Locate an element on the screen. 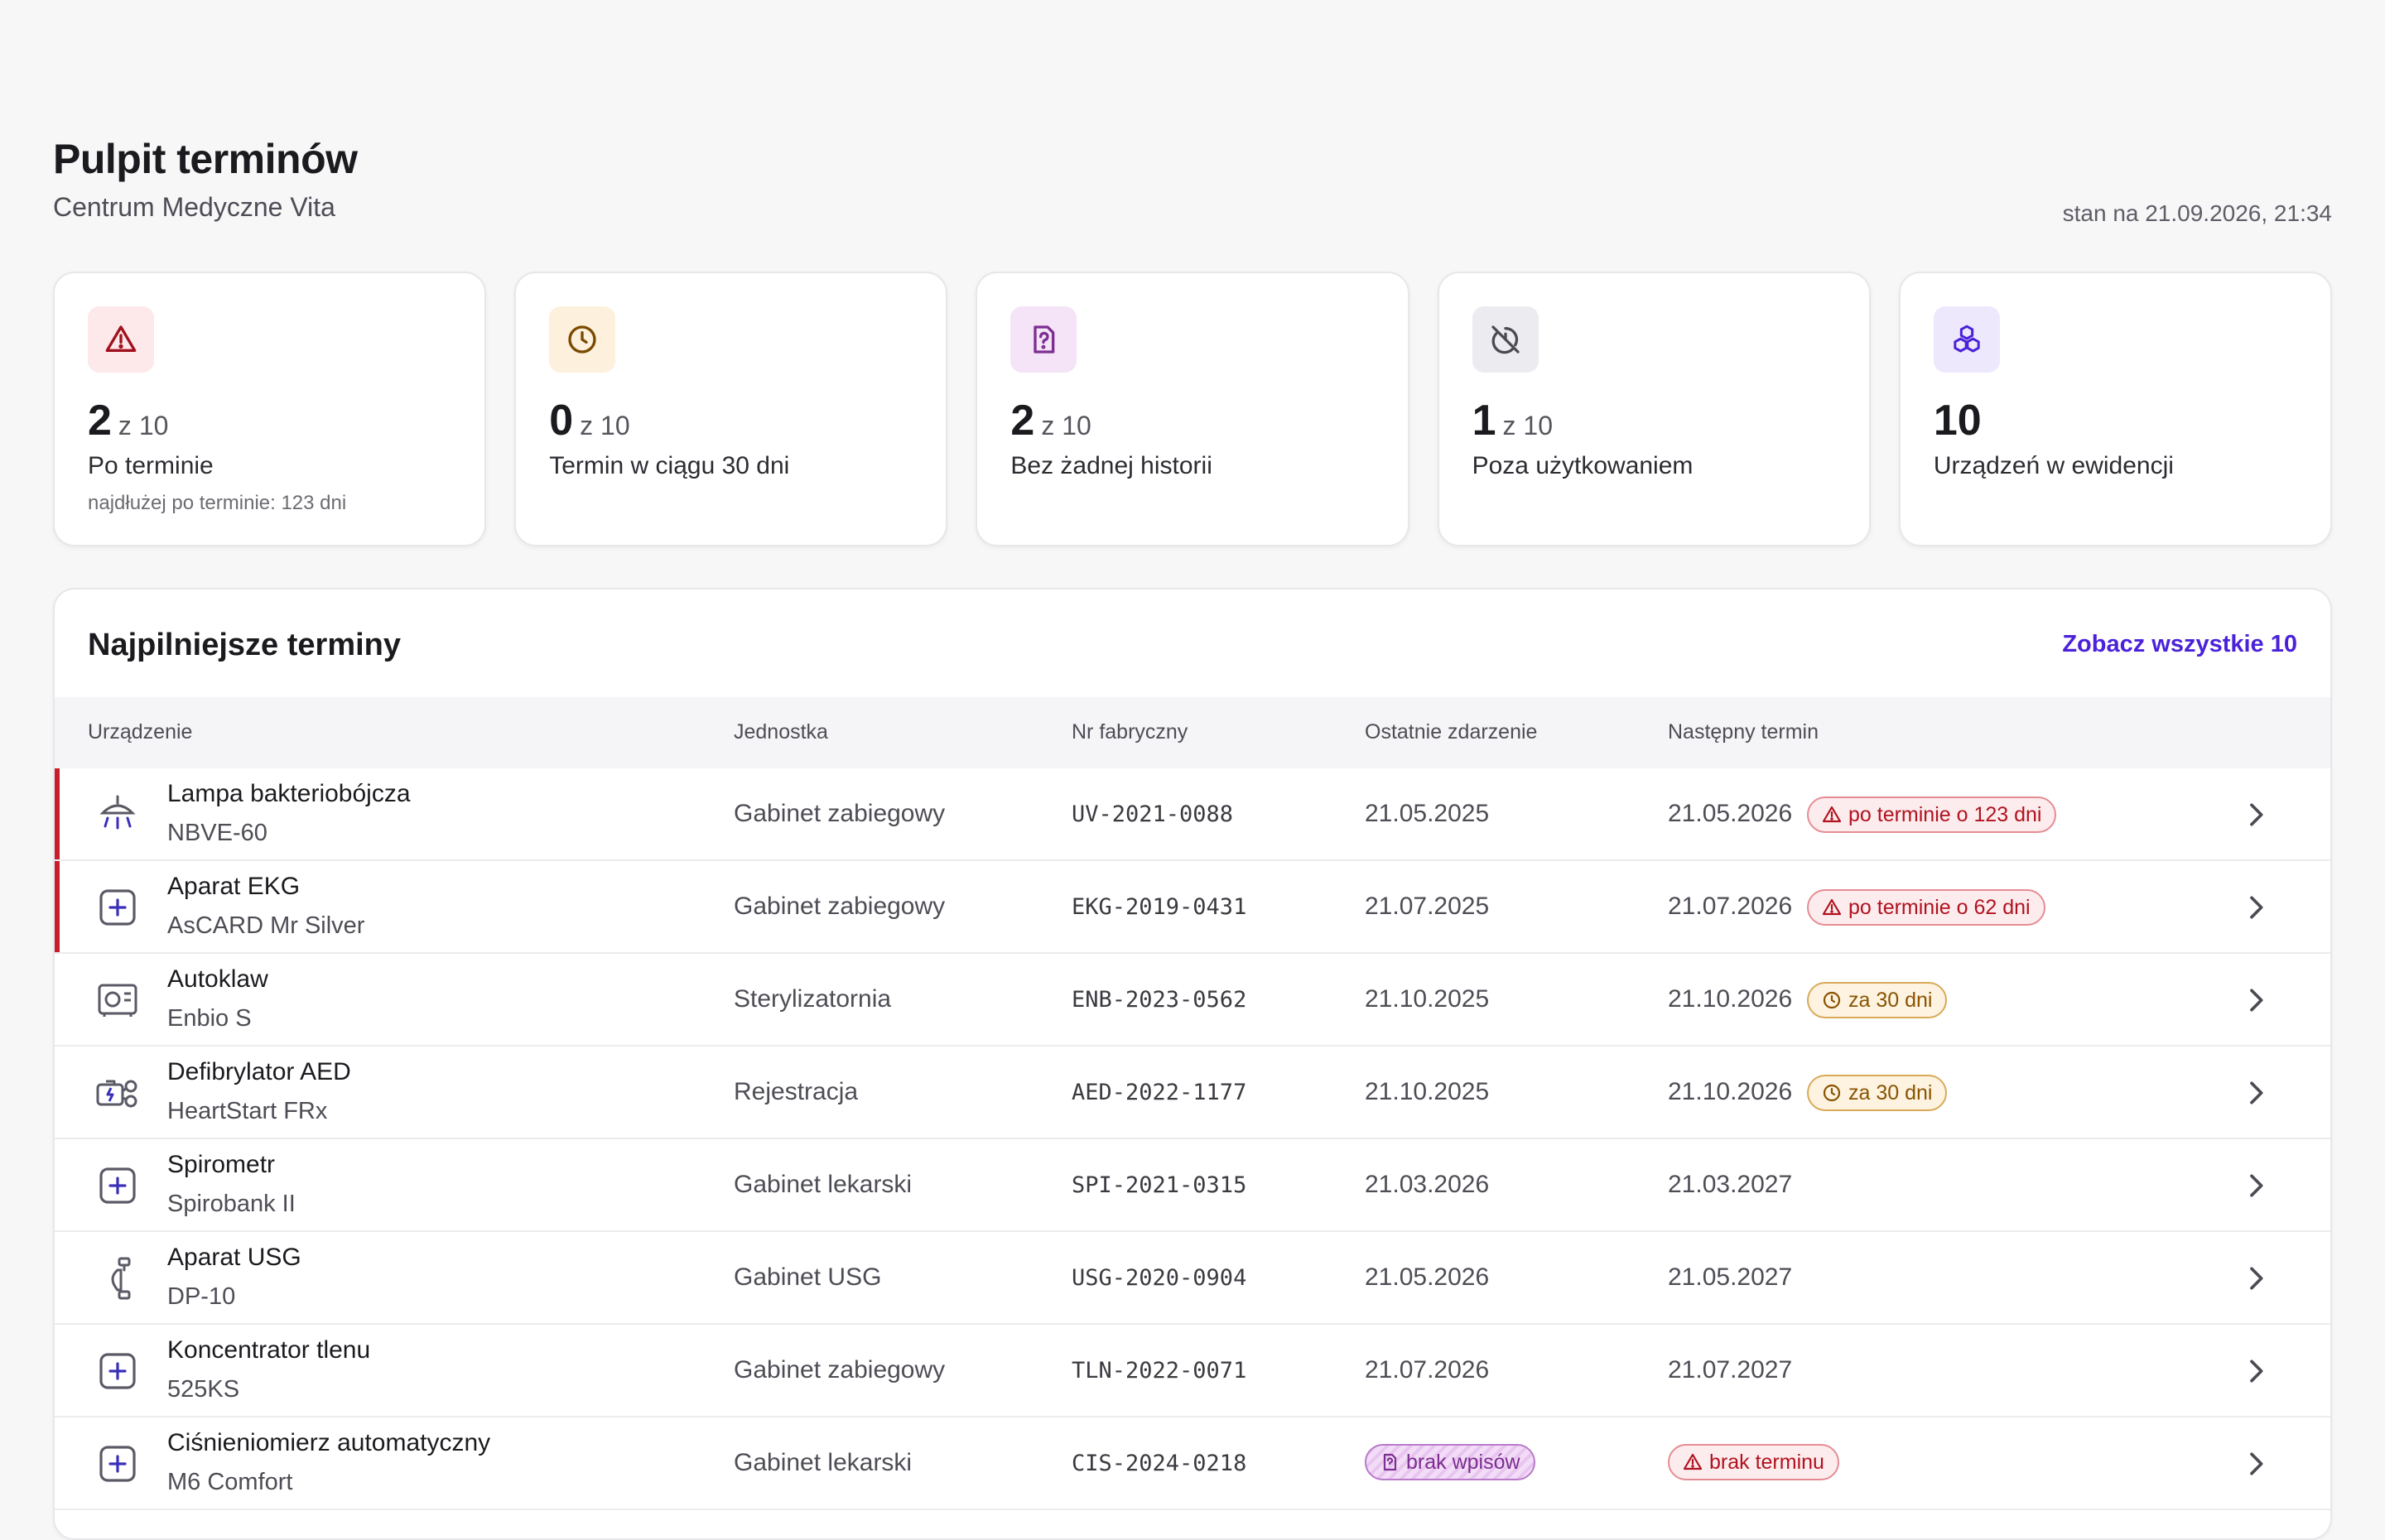  badge-label: po terminie o 123 dni is located at coordinates (1945, 814).